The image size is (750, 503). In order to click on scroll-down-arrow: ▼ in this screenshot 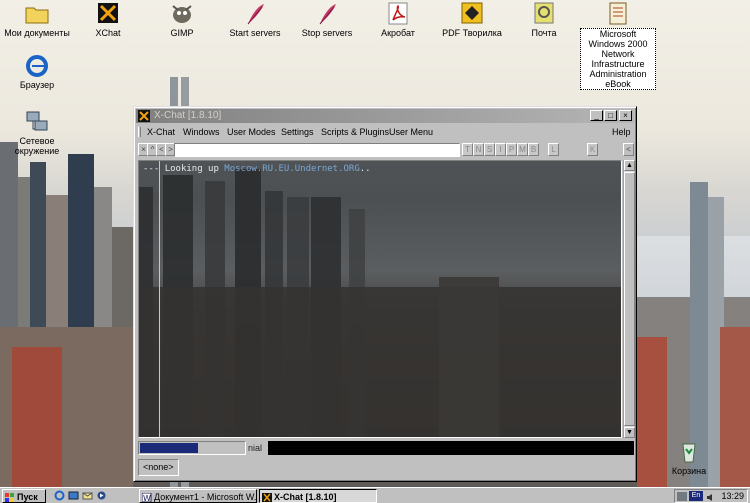, I will do `click(629, 432)`.